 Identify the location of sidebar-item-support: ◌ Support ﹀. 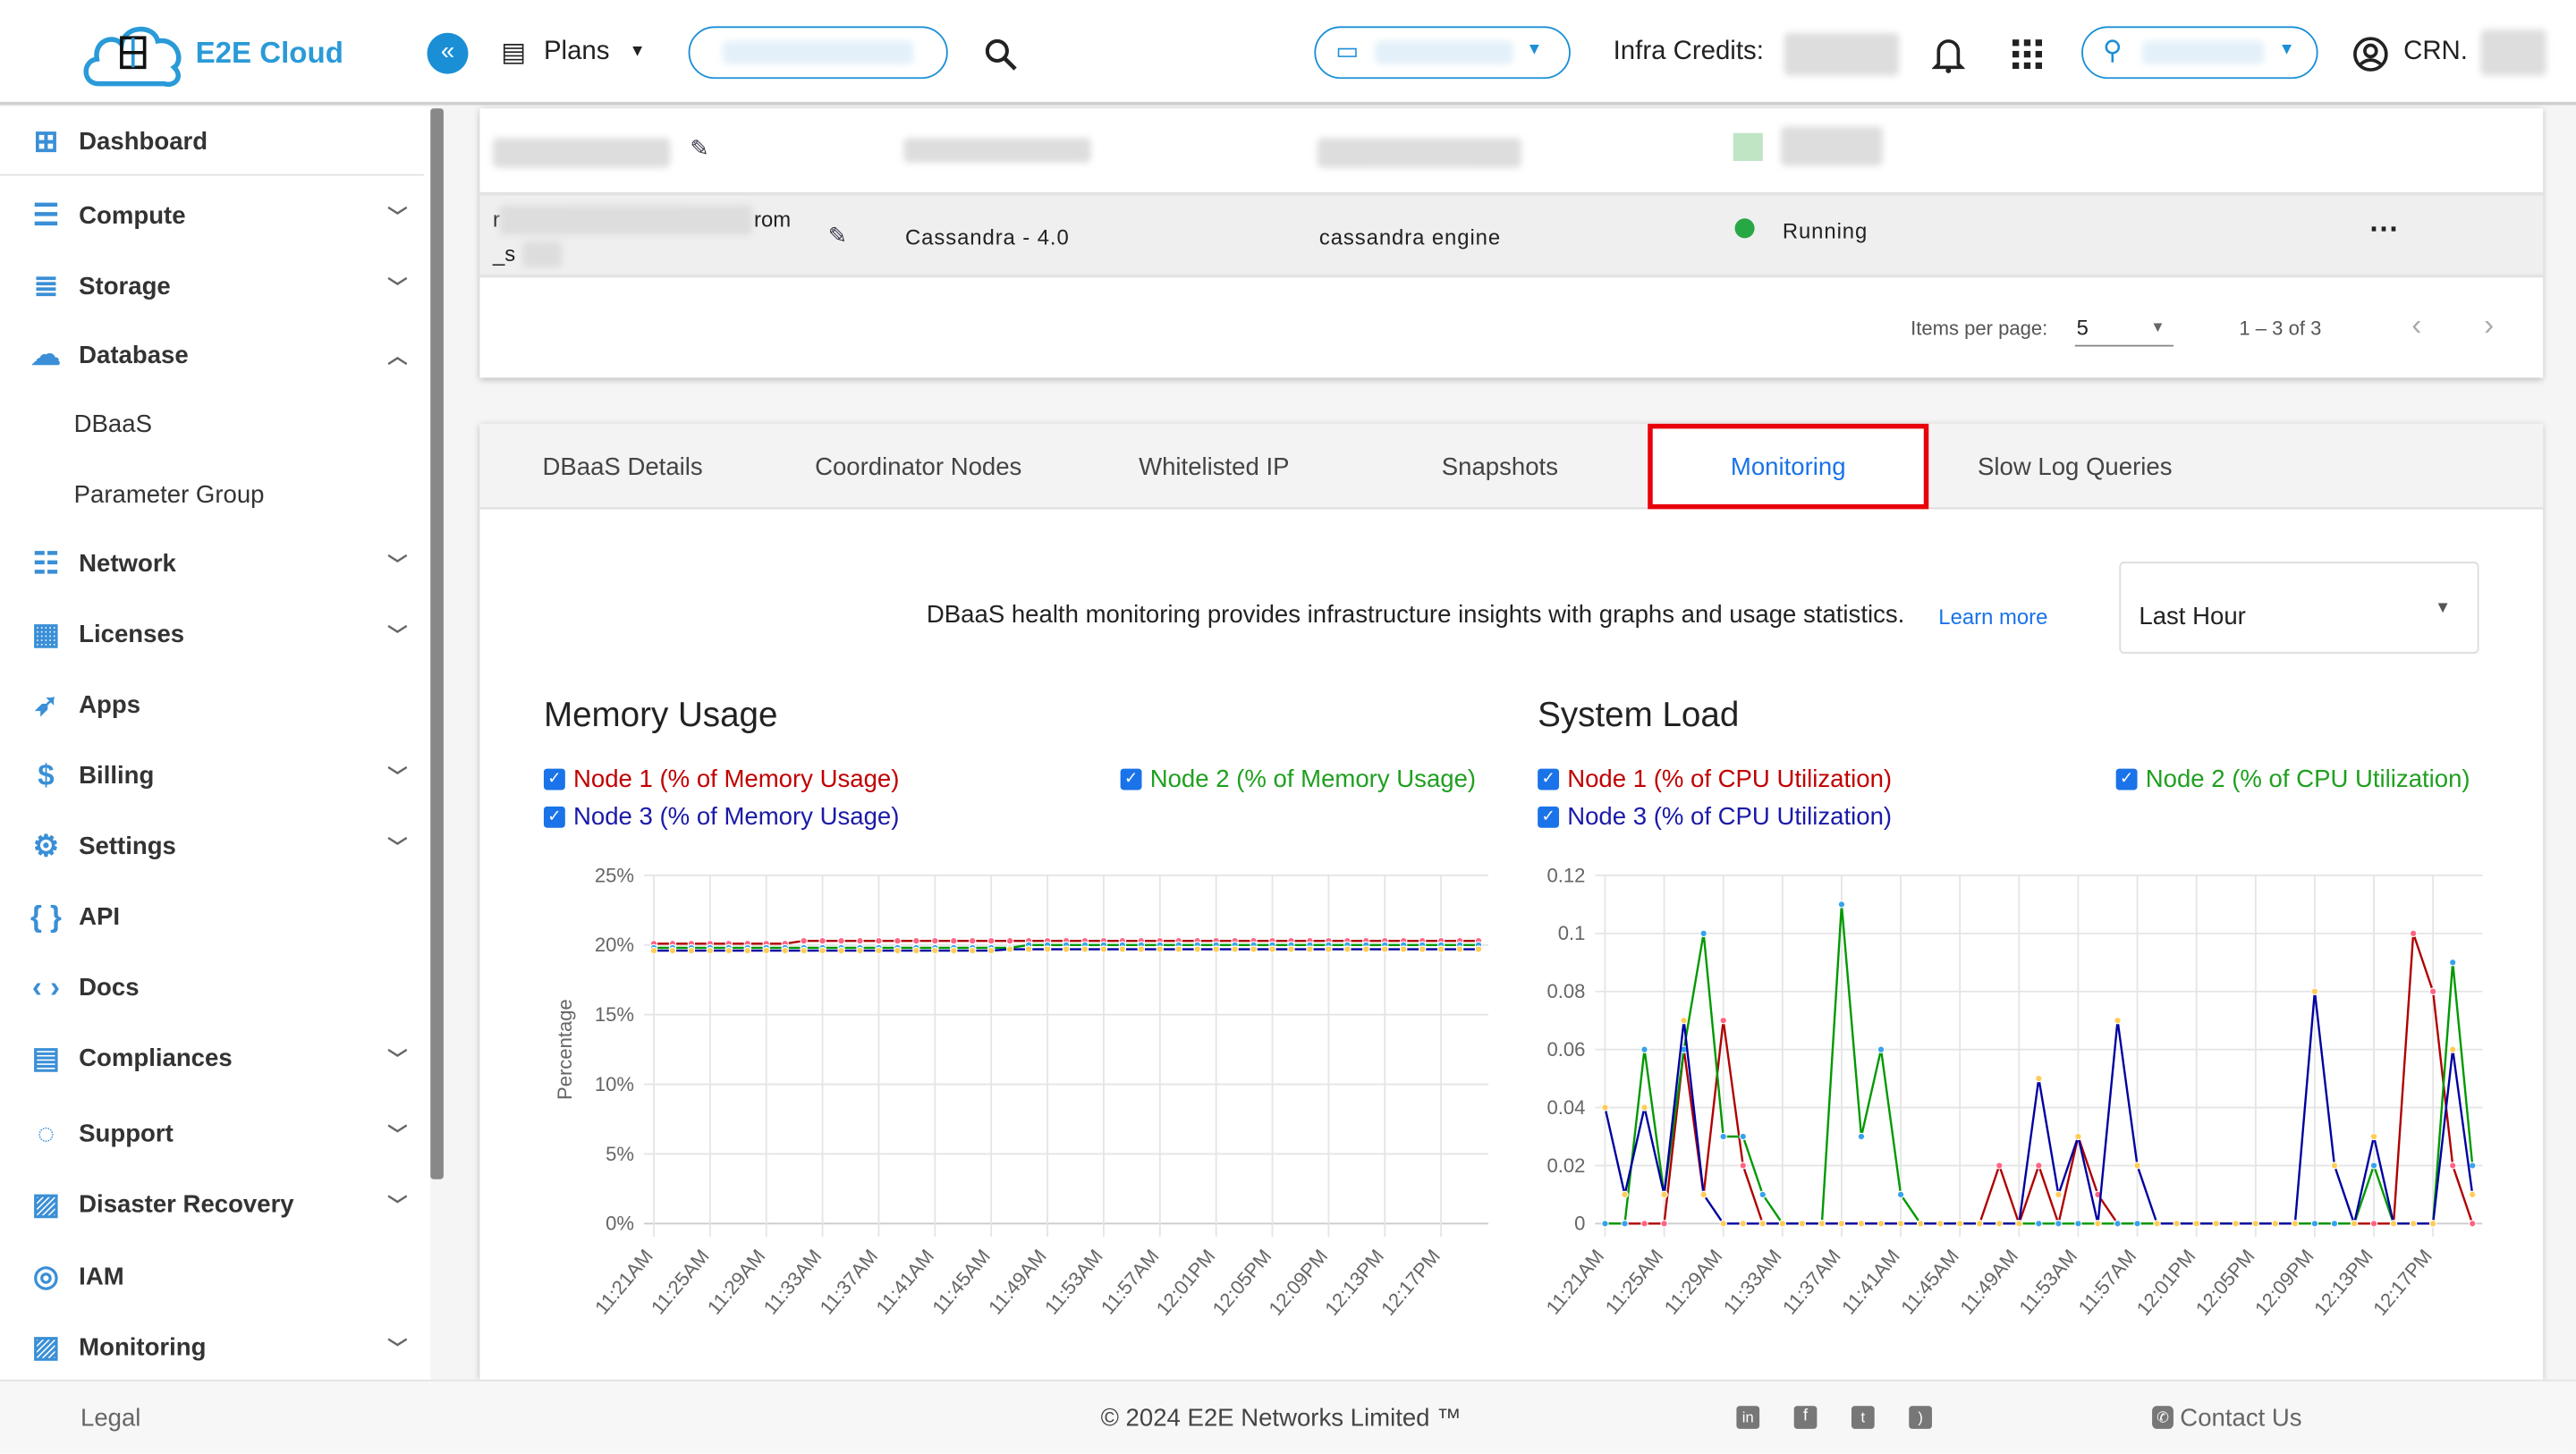
(212, 1133).